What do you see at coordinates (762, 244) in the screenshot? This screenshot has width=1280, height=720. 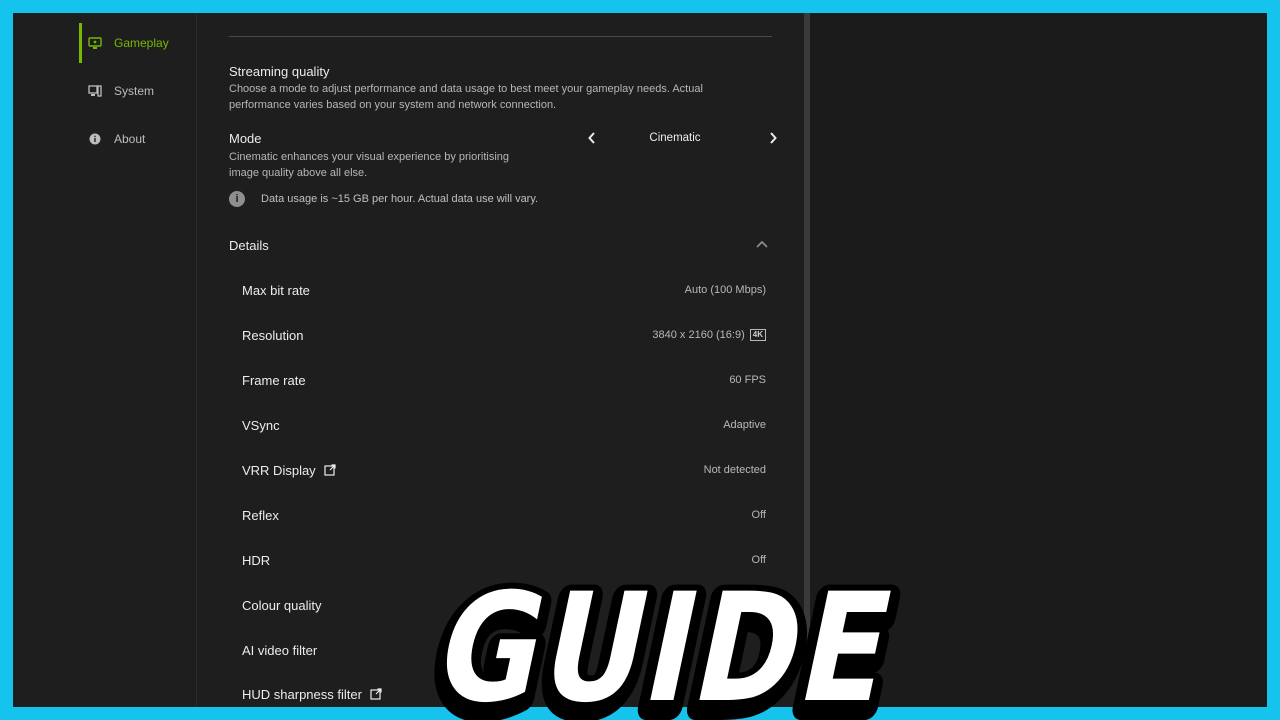 I see `chevron-up-icon` at bounding box center [762, 244].